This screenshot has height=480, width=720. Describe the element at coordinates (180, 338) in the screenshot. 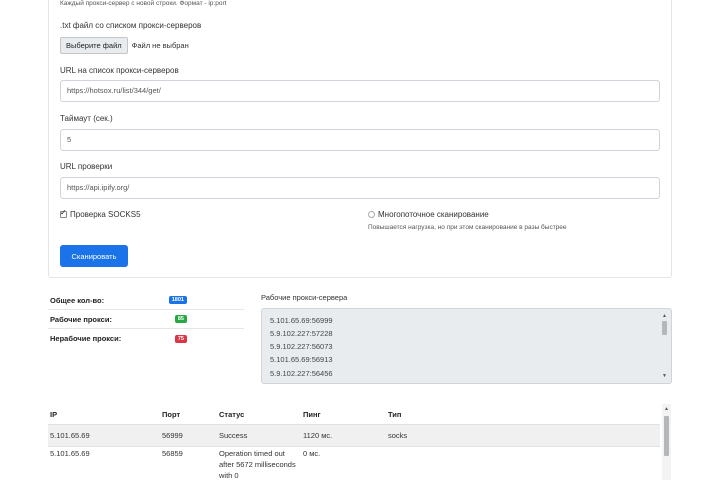

I see `stat-failed-badge: 75` at that location.